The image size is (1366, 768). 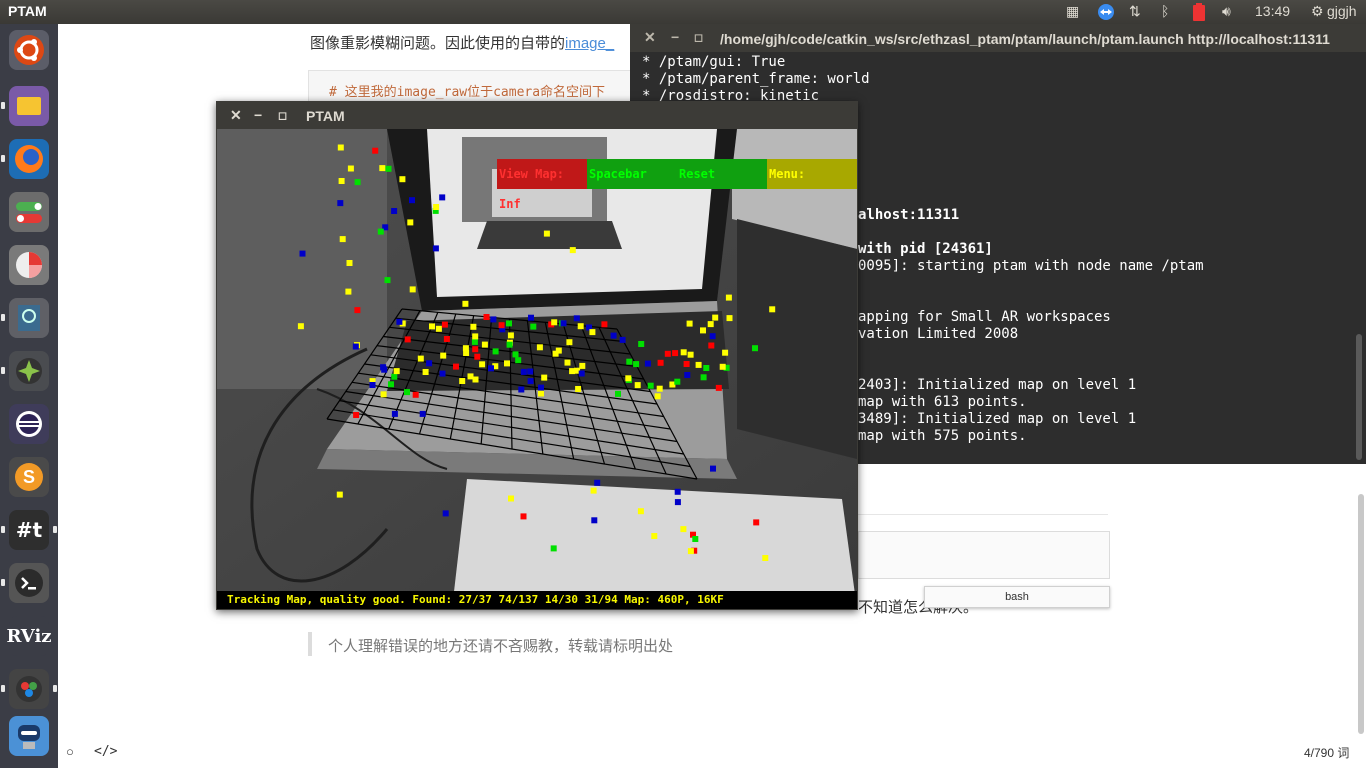 What do you see at coordinates (683, 12) in the screenshot?
I see `top-panel: PTAM ▦ ⇅ ᛒ 🔊︎ 13:49 ⚙ gjgjh` at bounding box center [683, 12].